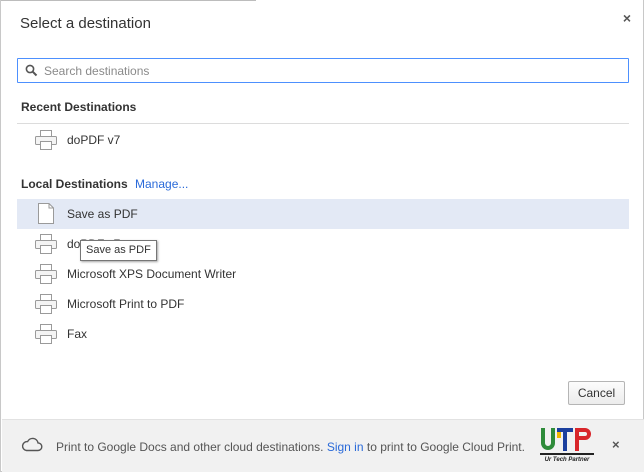 This screenshot has width=644, height=472. I want to click on cancel-button: Cancel, so click(596, 393).